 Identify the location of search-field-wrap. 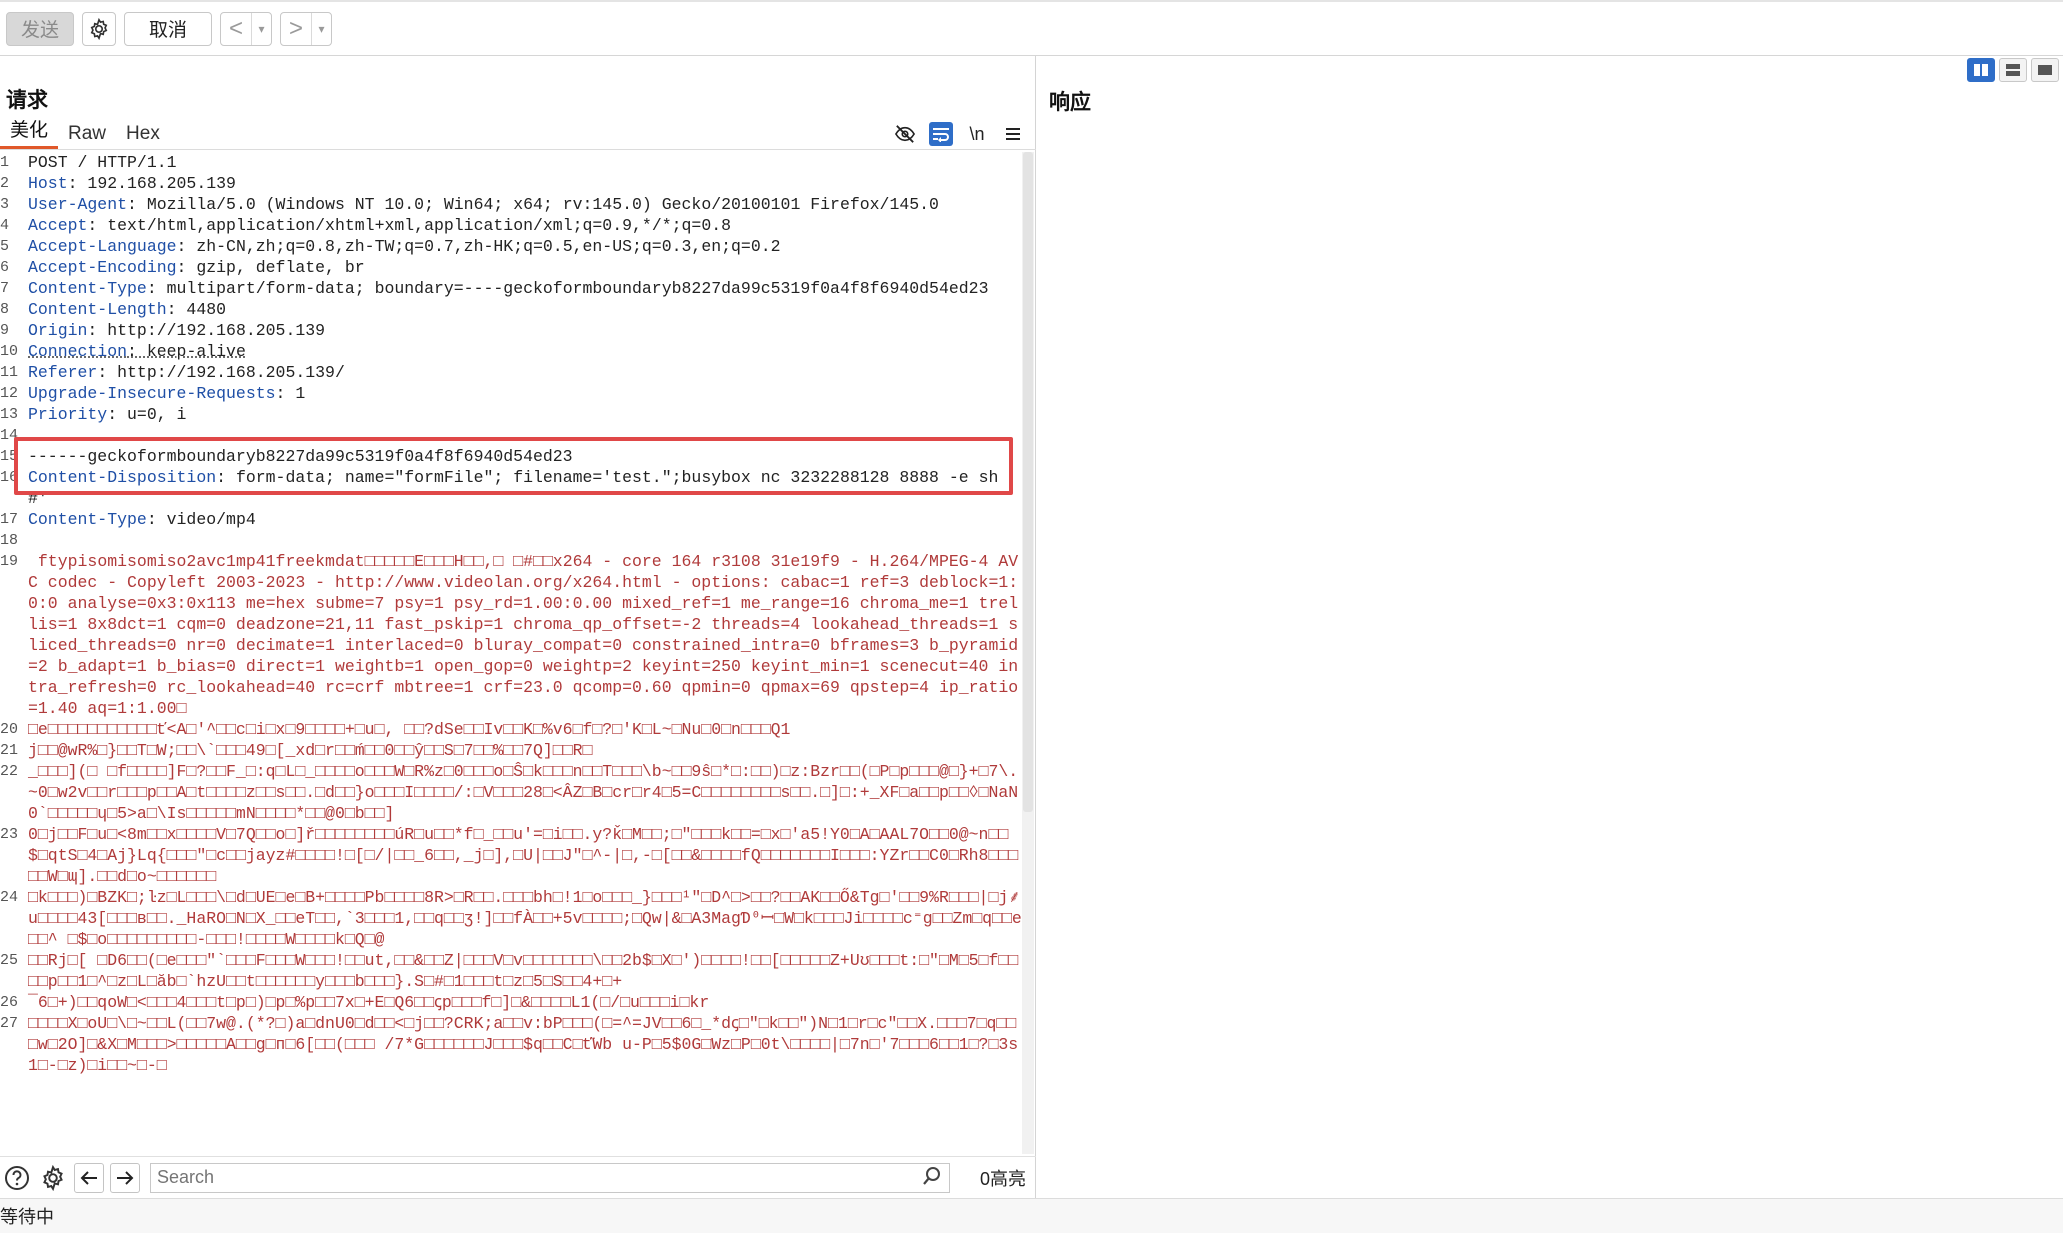
(550, 1177).